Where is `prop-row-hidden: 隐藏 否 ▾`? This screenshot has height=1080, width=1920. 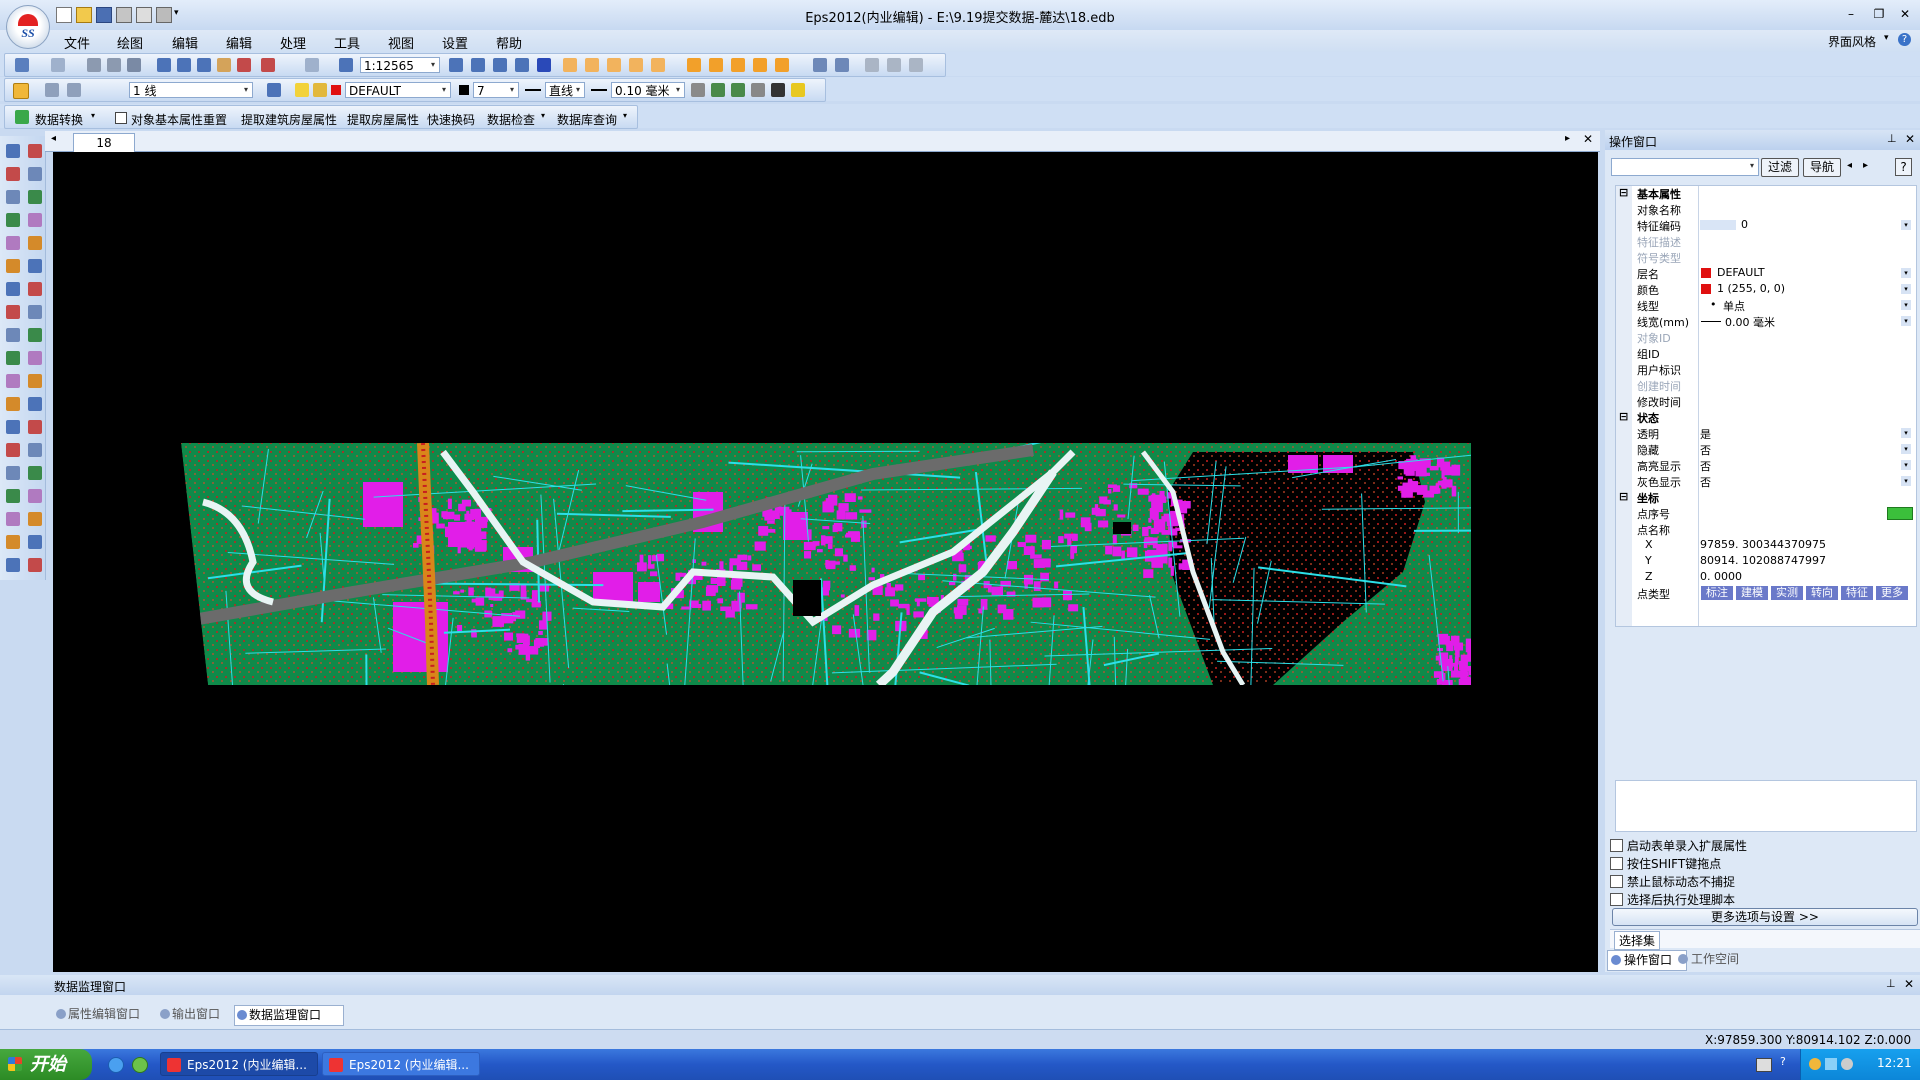 prop-row-hidden: 隐藏 否 ▾ is located at coordinates (1765, 449).